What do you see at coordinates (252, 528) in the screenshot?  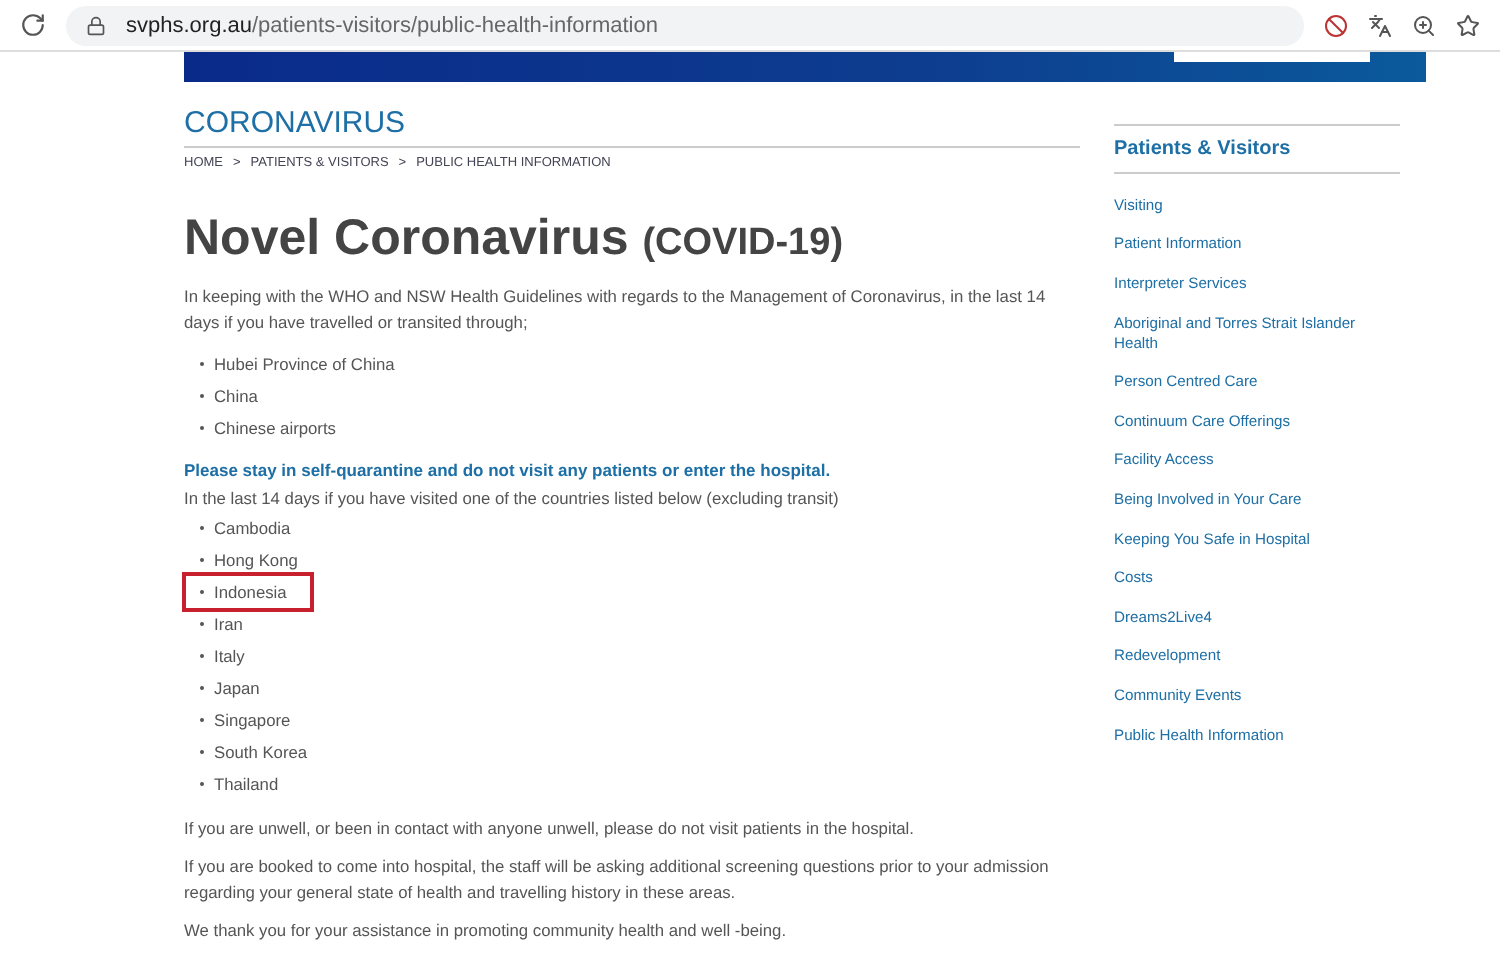 I see `country-item: Cambodia` at bounding box center [252, 528].